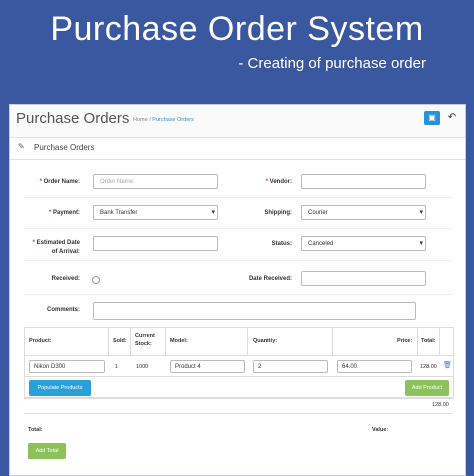  What do you see at coordinates (117, 367) in the screenshot?
I see `sold-value: 1` at bounding box center [117, 367].